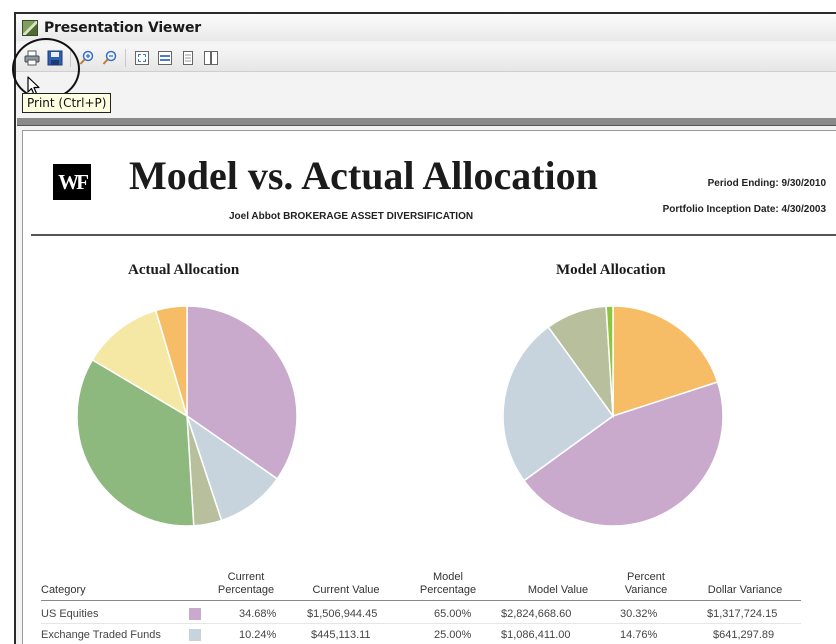 The image size is (836, 644). Describe the element at coordinates (341, 635) in the screenshot. I see `row-current-value: $445,113.11` at that location.